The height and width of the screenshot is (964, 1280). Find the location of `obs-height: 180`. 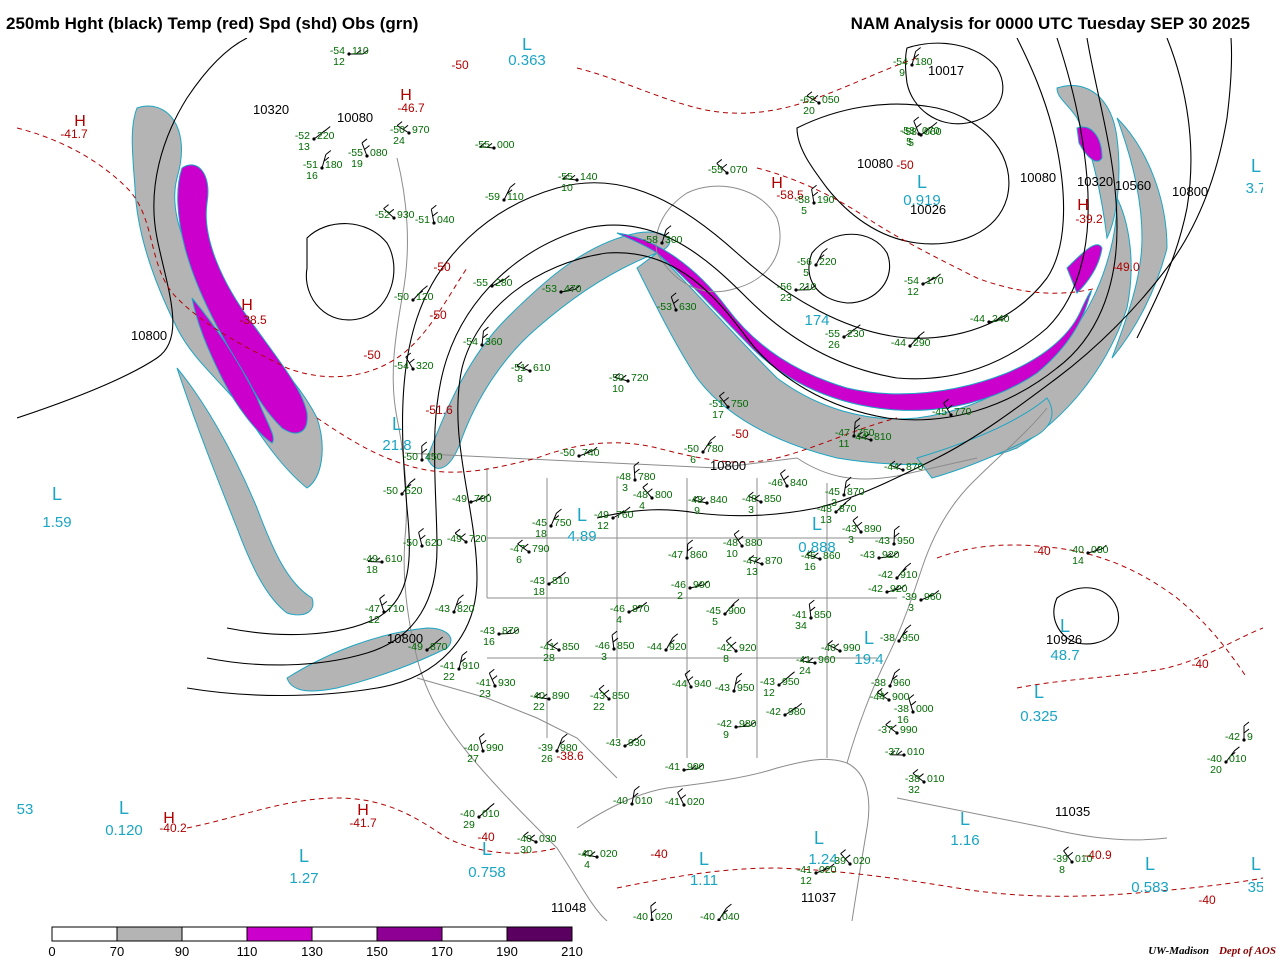

obs-height: 180 is located at coordinates (924, 62).